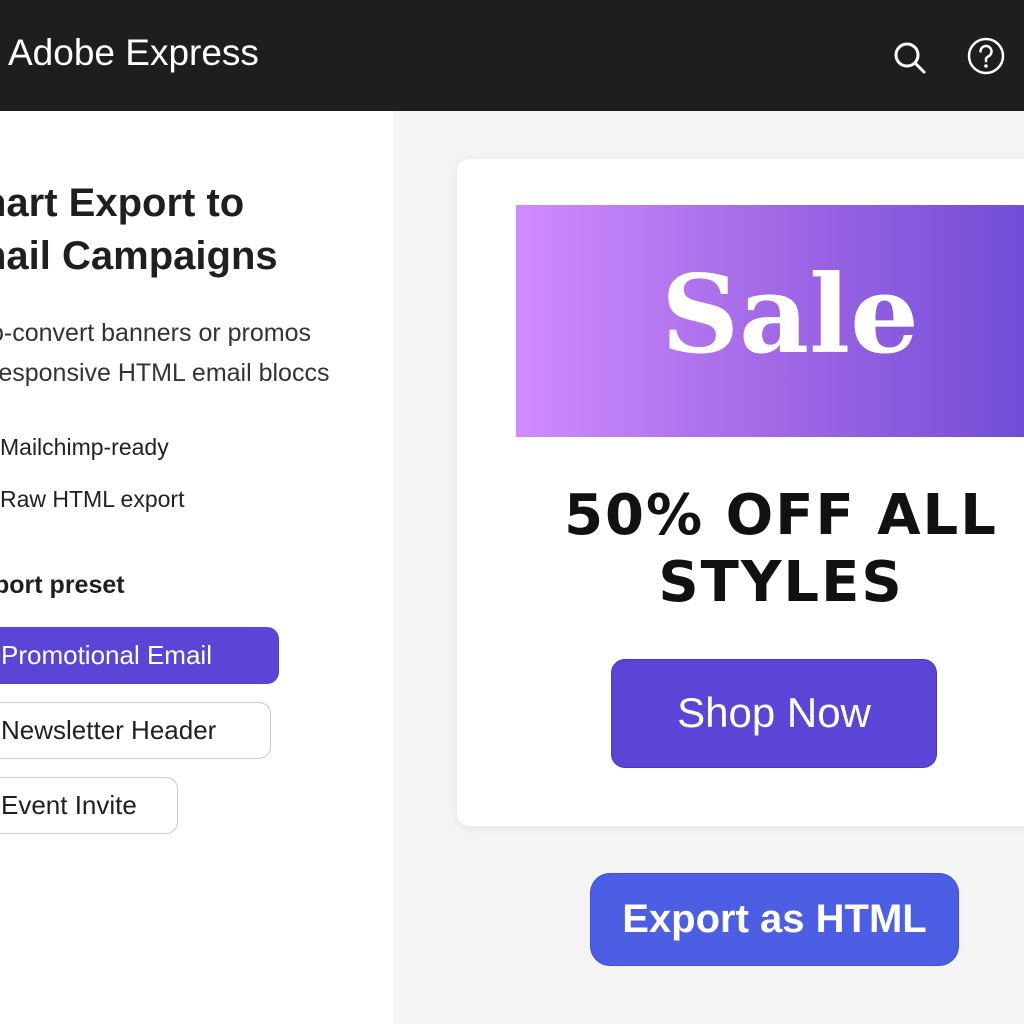 The height and width of the screenshot is (1024, 1024). I want to click on help-button, so click(986, 56).